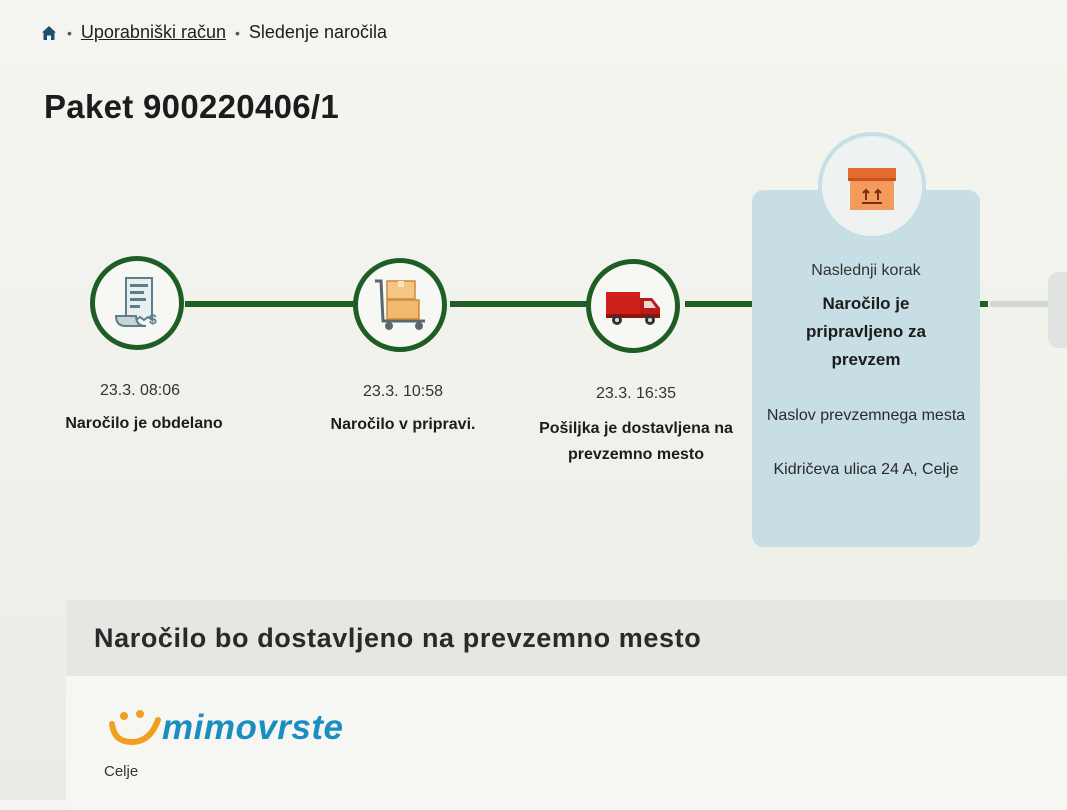 The image size is (1067, 810). Describe the element at coordinates (140, 390) in the screenshot. I see `step-1-time: 23.3. 08:06` at that location.